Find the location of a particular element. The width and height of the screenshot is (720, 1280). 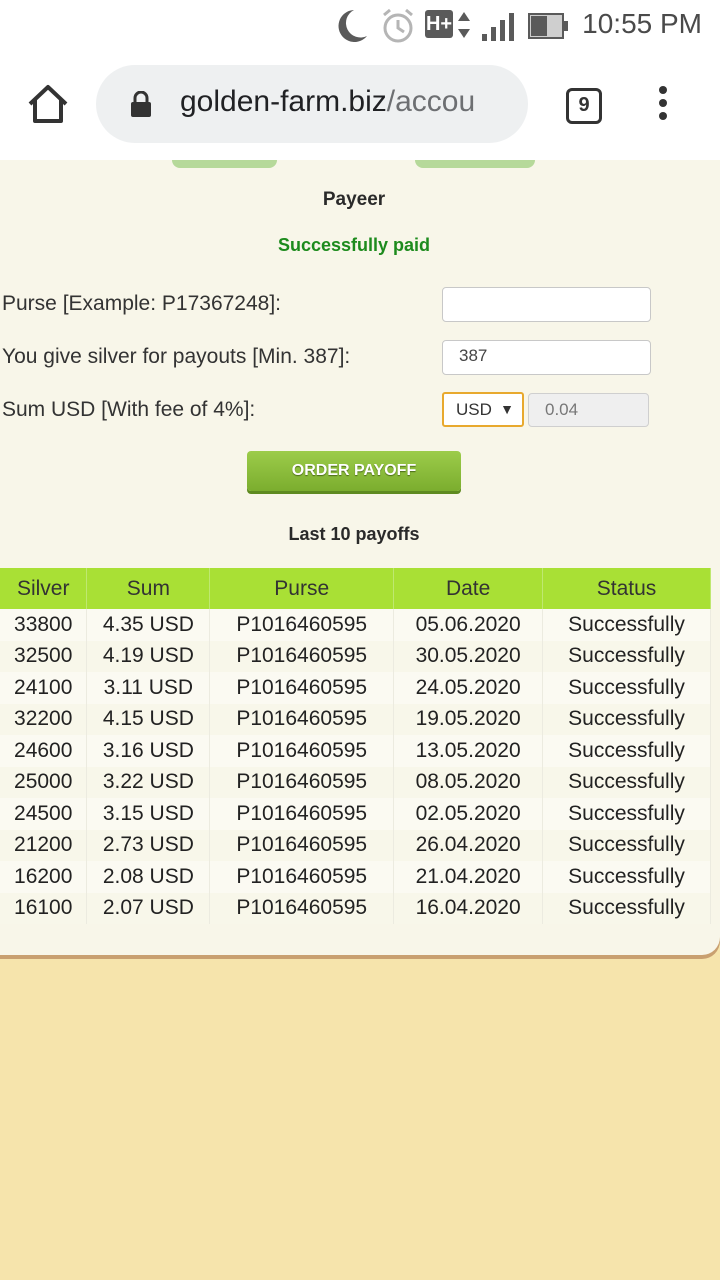

silver-label: You give silver for payouts [Min. 387]: is located at coordinates (176, 356).